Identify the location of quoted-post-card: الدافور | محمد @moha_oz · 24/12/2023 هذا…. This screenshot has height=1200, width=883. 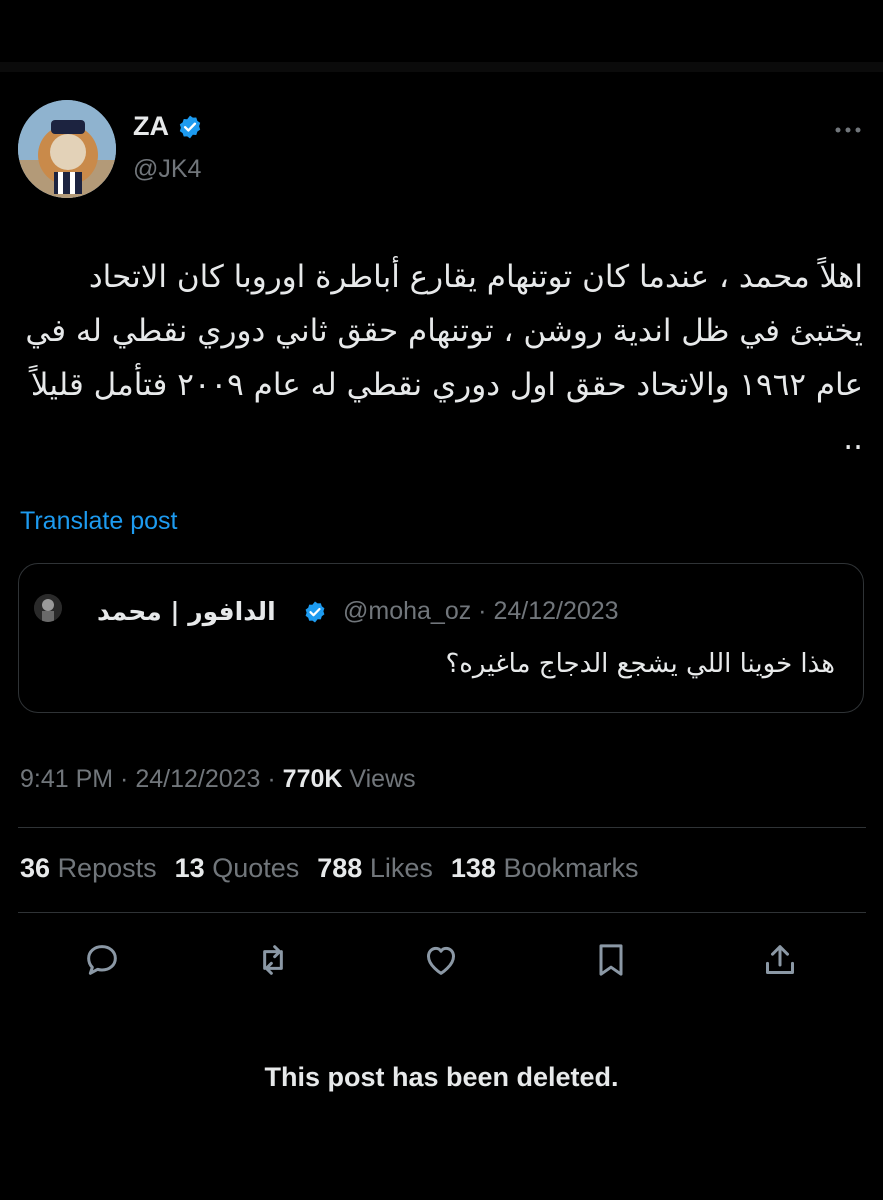
(441, 638).